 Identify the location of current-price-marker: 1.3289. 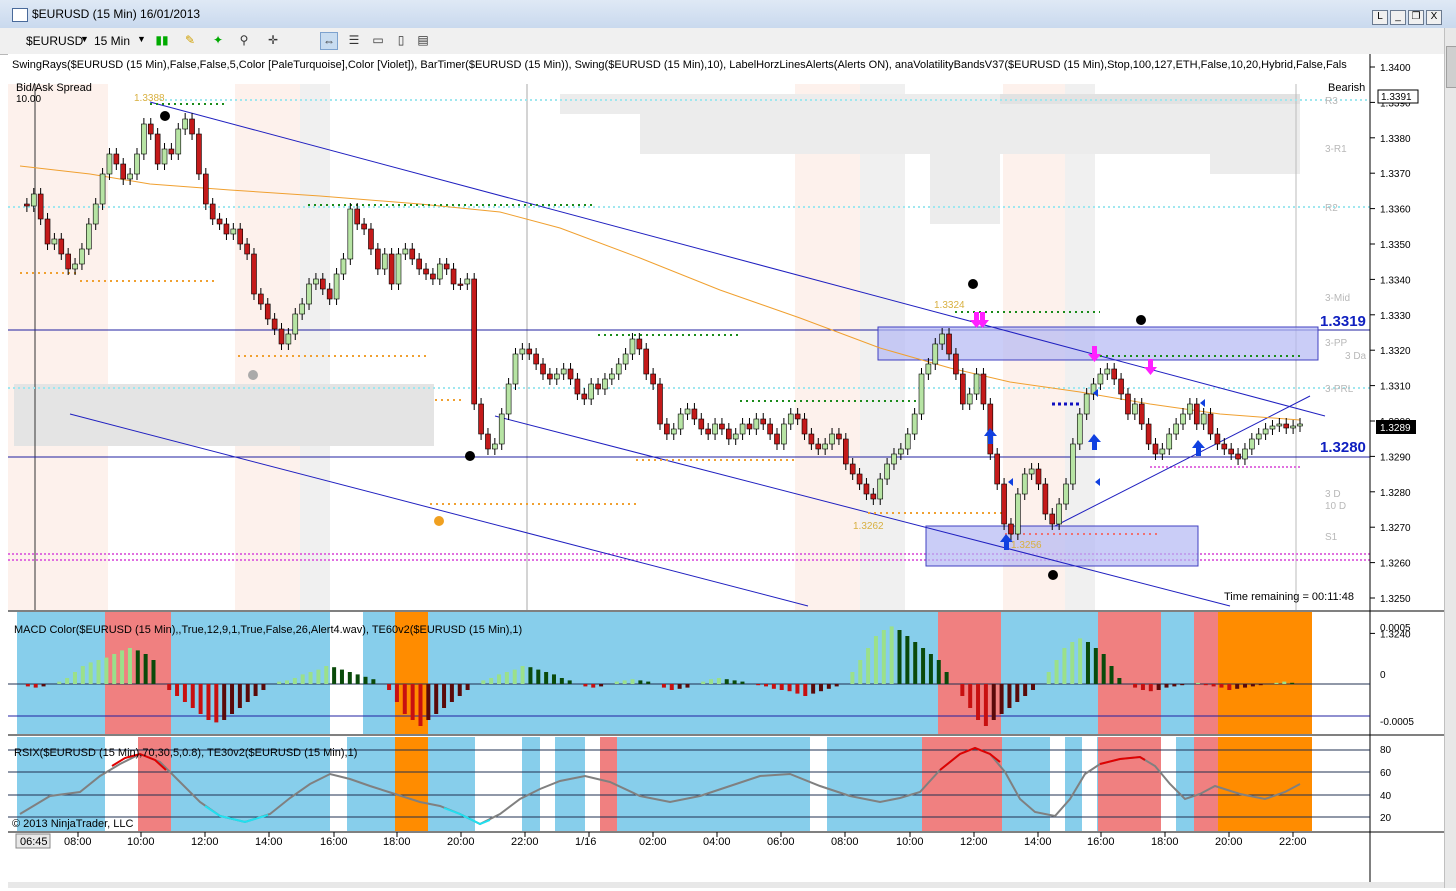
(1395, 428).